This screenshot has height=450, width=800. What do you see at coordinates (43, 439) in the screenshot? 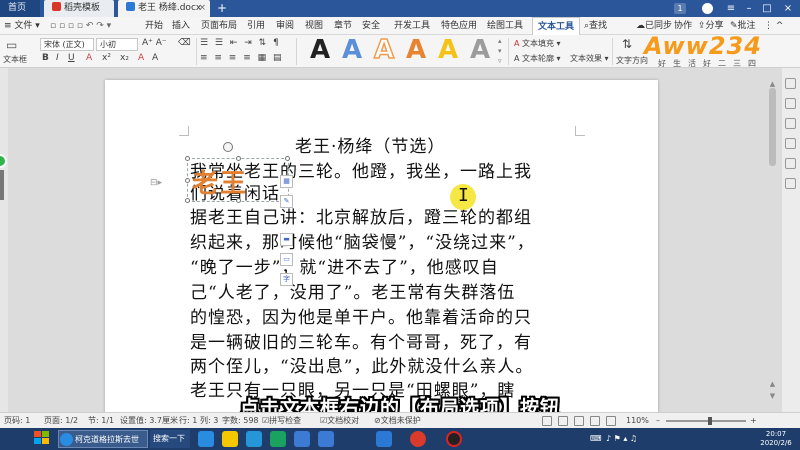
I see `windows-start-icon` at bounding box center [43, 439].